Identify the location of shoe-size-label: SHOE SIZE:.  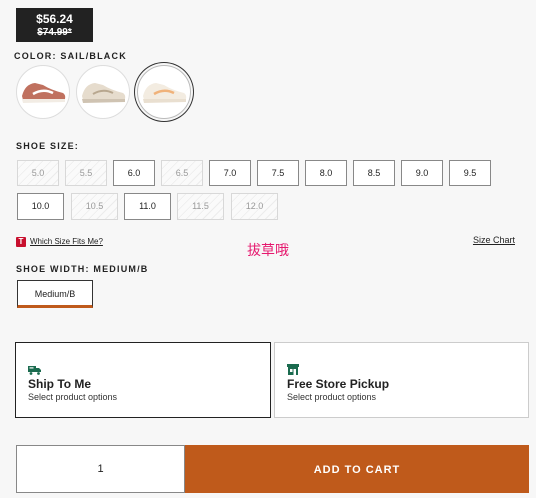
(48, 146).